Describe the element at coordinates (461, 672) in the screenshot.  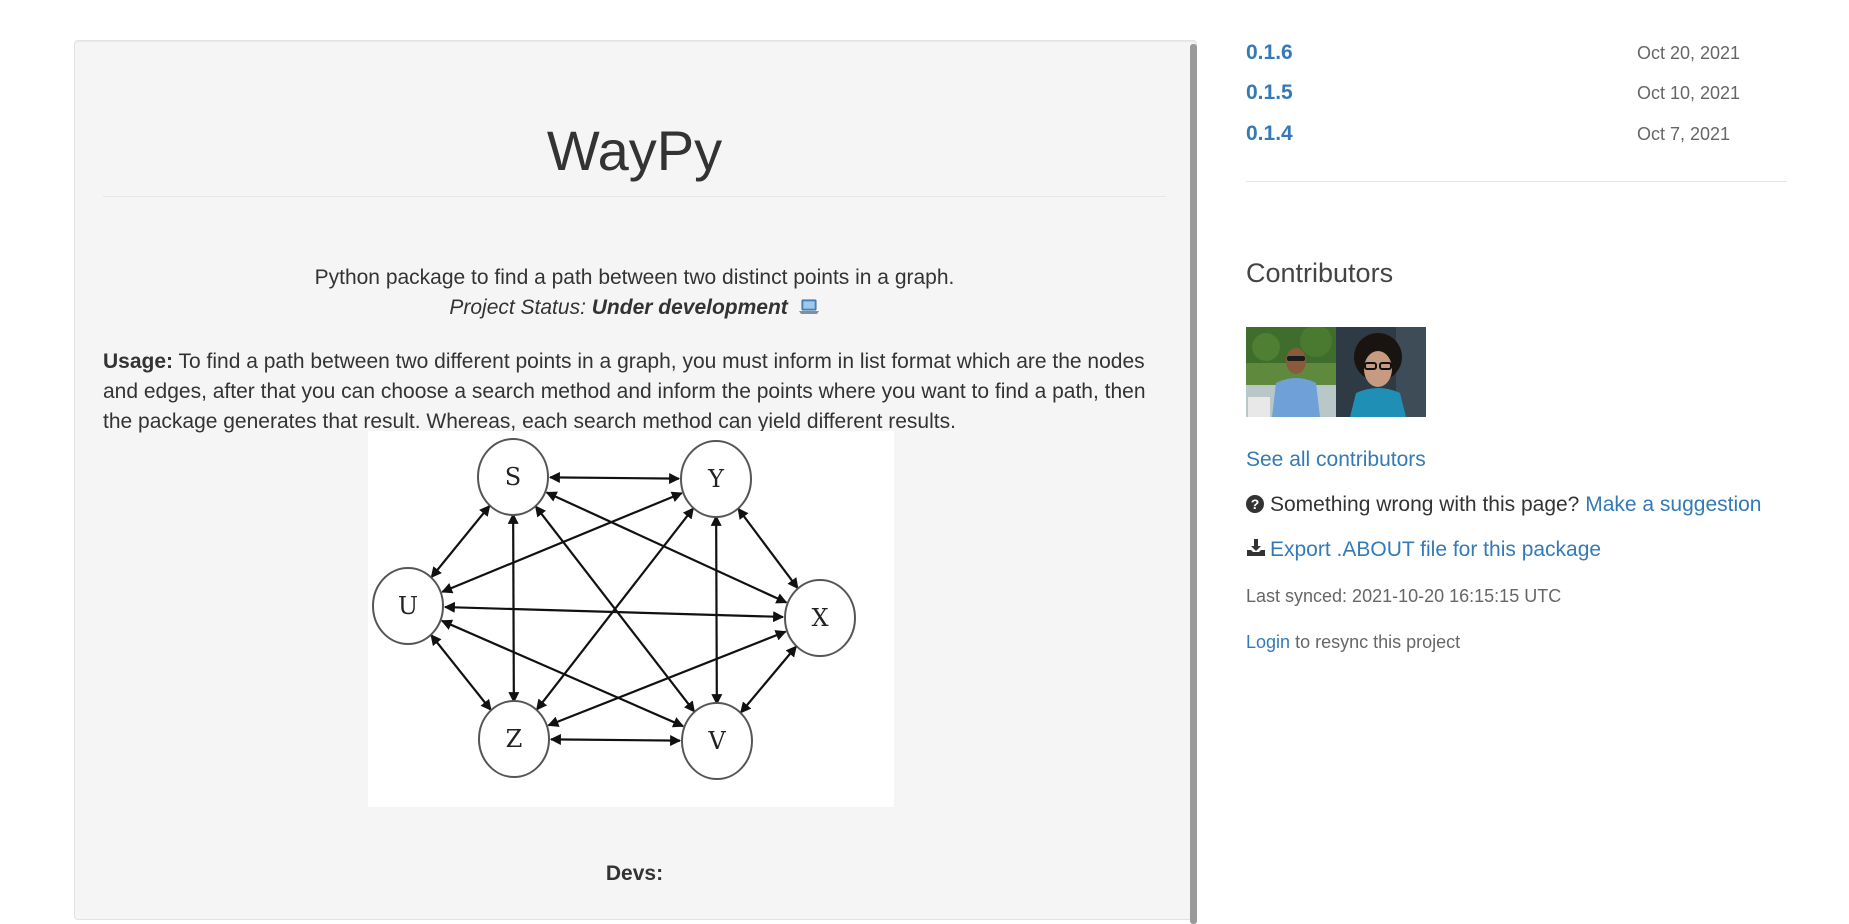
I see `graph-edge-u-z` at that location.